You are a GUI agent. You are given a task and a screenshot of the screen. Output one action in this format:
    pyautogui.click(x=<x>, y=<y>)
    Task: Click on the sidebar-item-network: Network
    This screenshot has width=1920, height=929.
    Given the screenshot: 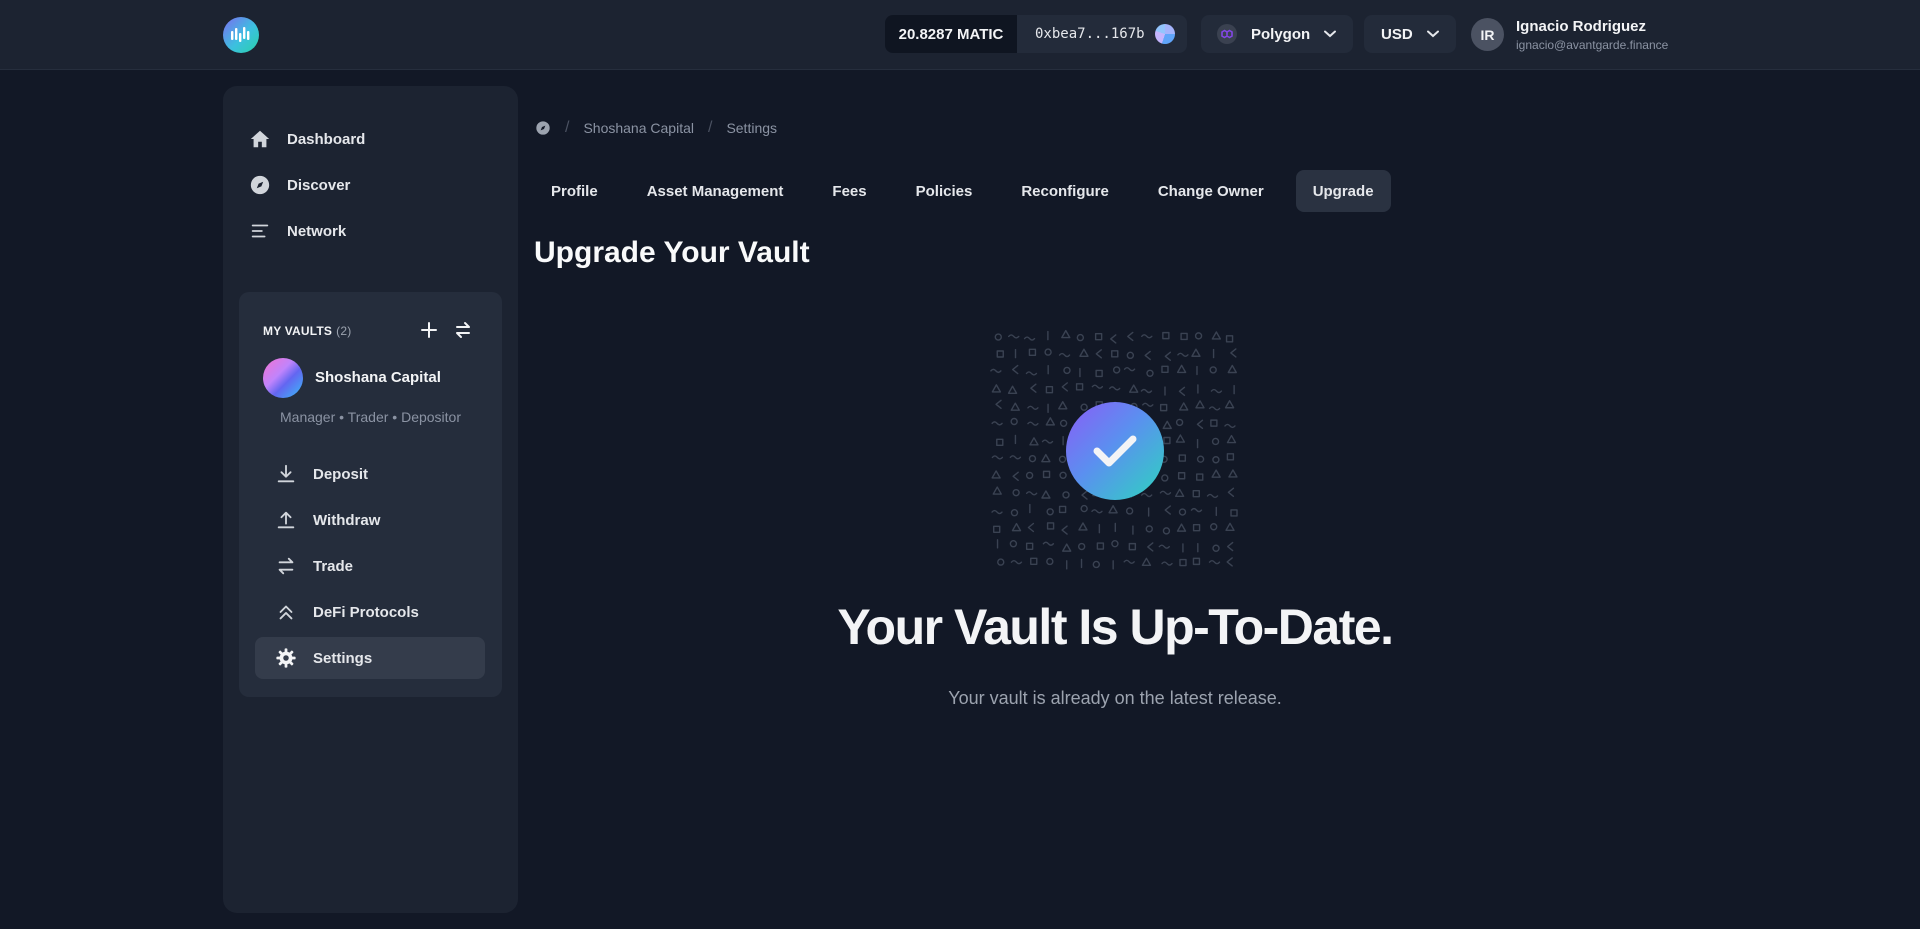 What is the action you would take?
    pyautogui.click(x=297, y=231)
    